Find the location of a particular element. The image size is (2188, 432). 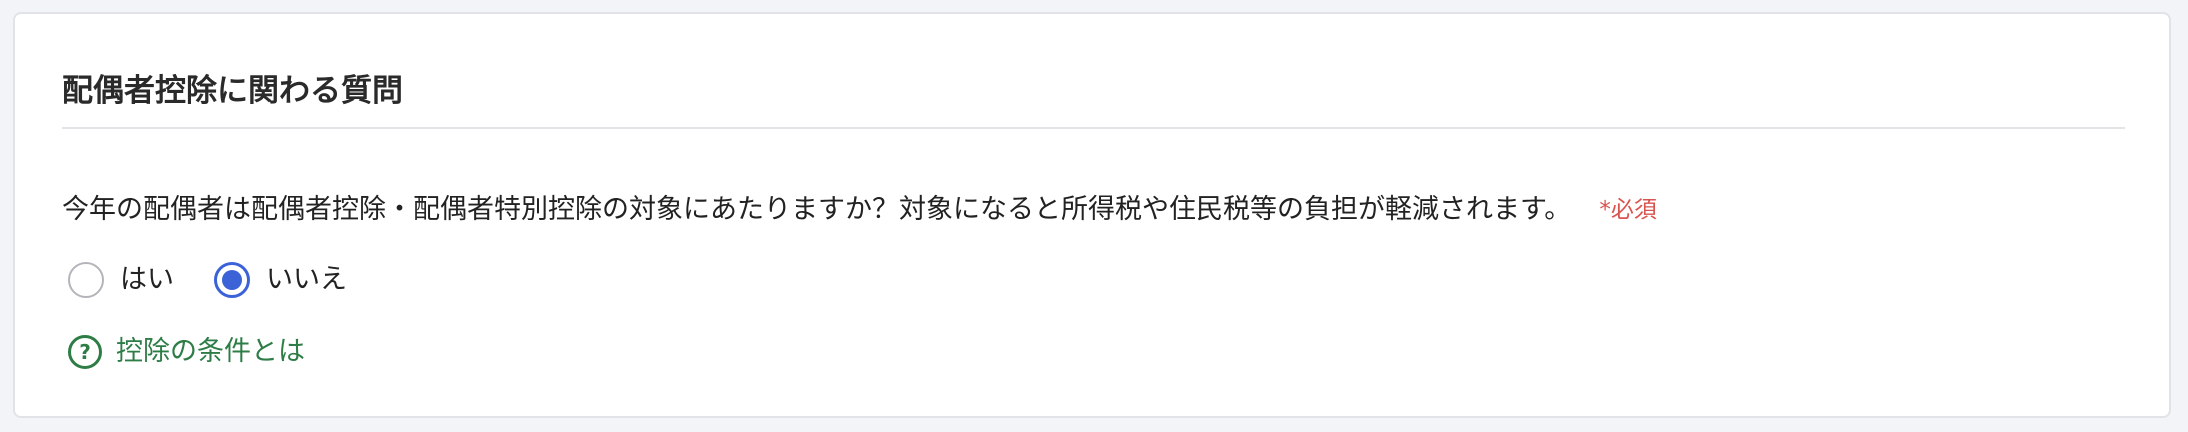

radio-option-yes: はい is located at coordinates (121, 280).